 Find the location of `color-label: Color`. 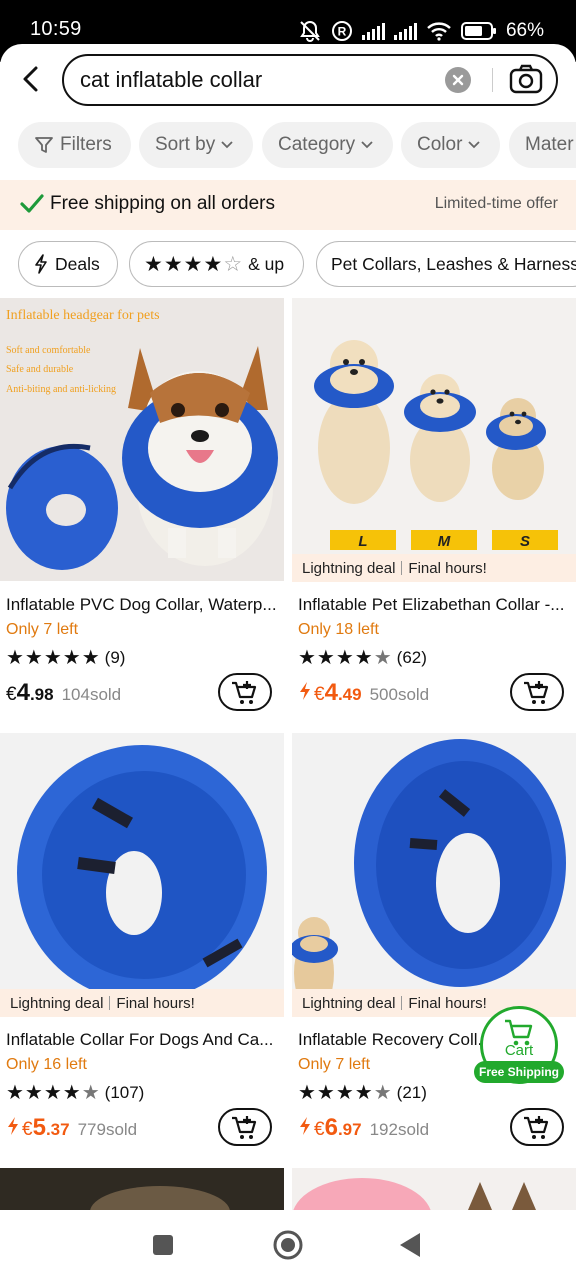

color-label: Color is located at coordinates (440, 144).